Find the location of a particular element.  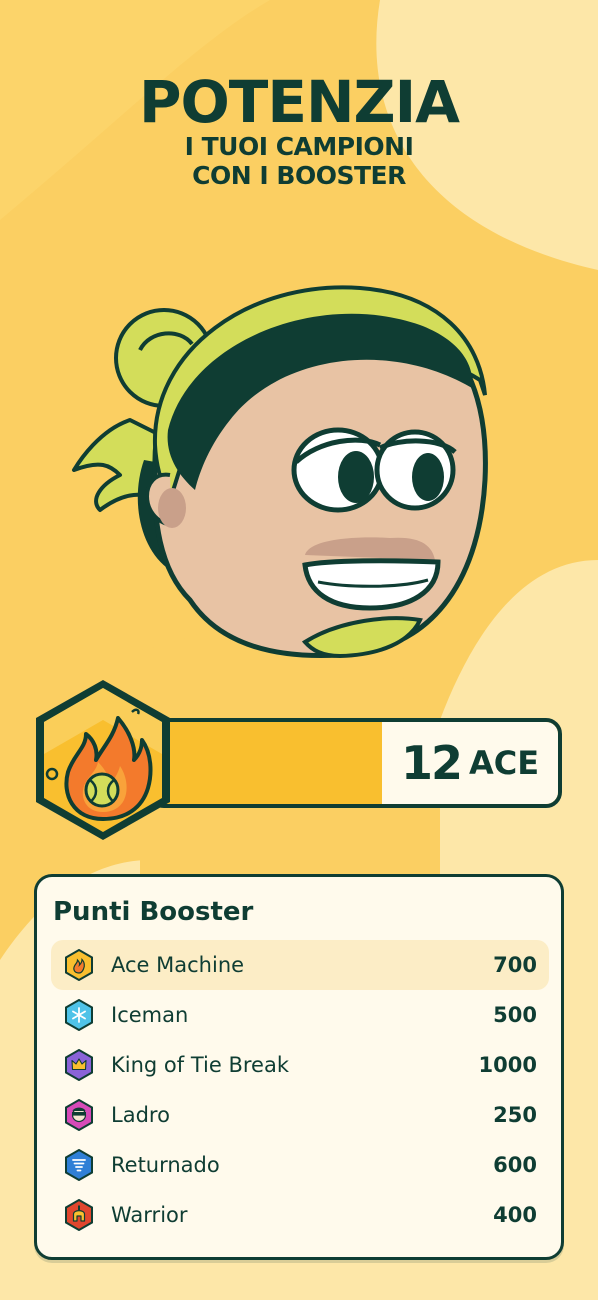

booster-name: Warrior is located at coordinates (149, 1215).